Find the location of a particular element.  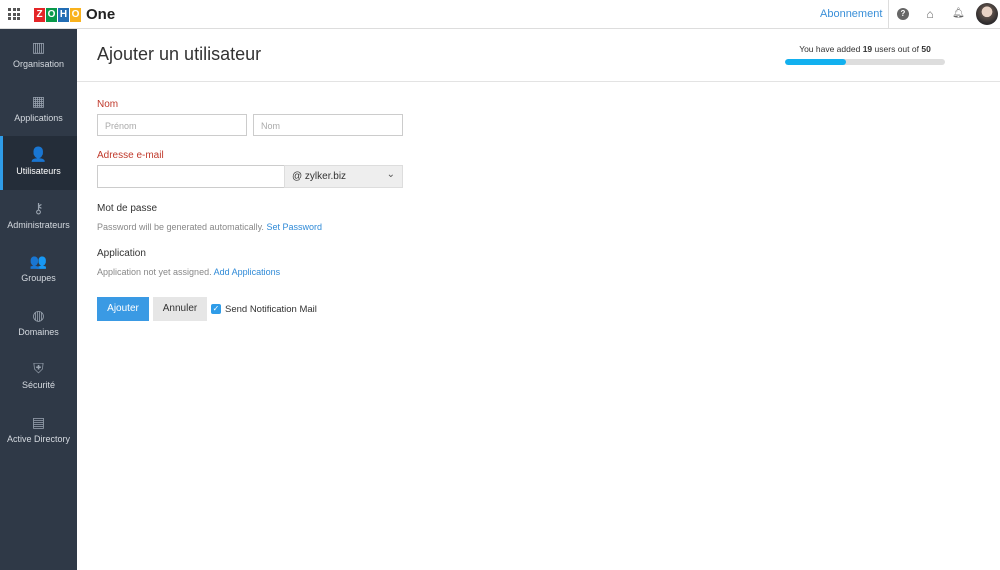

zoho-one-logo: Z O H O One is located at coordinates (74, 14).